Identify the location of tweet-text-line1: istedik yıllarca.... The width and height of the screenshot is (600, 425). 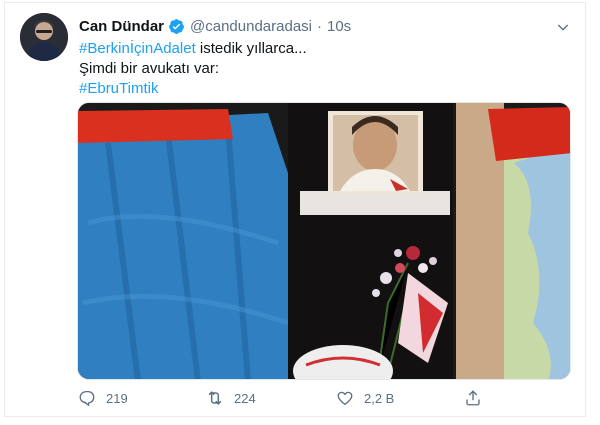
(253, 48).